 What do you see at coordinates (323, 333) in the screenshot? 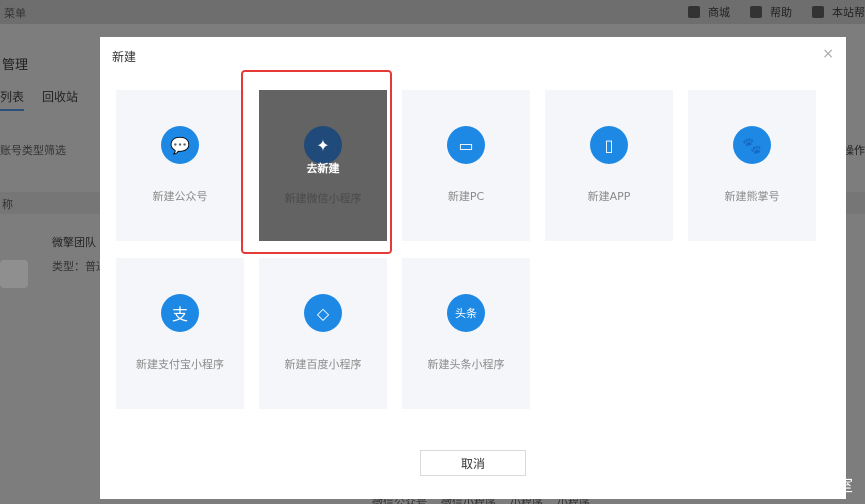
I see `tile-new-baidu-miniprogram: ◇ 新建百度小程序` at bounding box center [323, 333].